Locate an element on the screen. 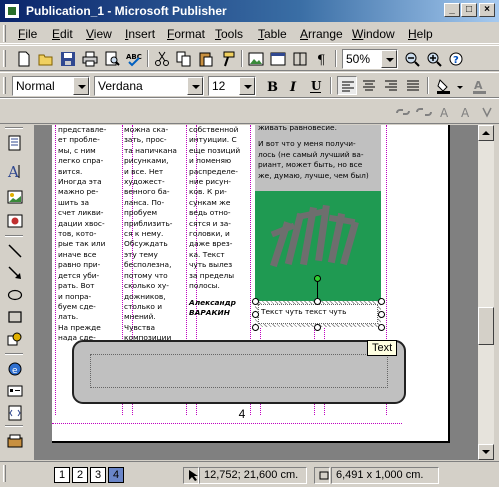  green-picture is located at coordinates (318, 246).